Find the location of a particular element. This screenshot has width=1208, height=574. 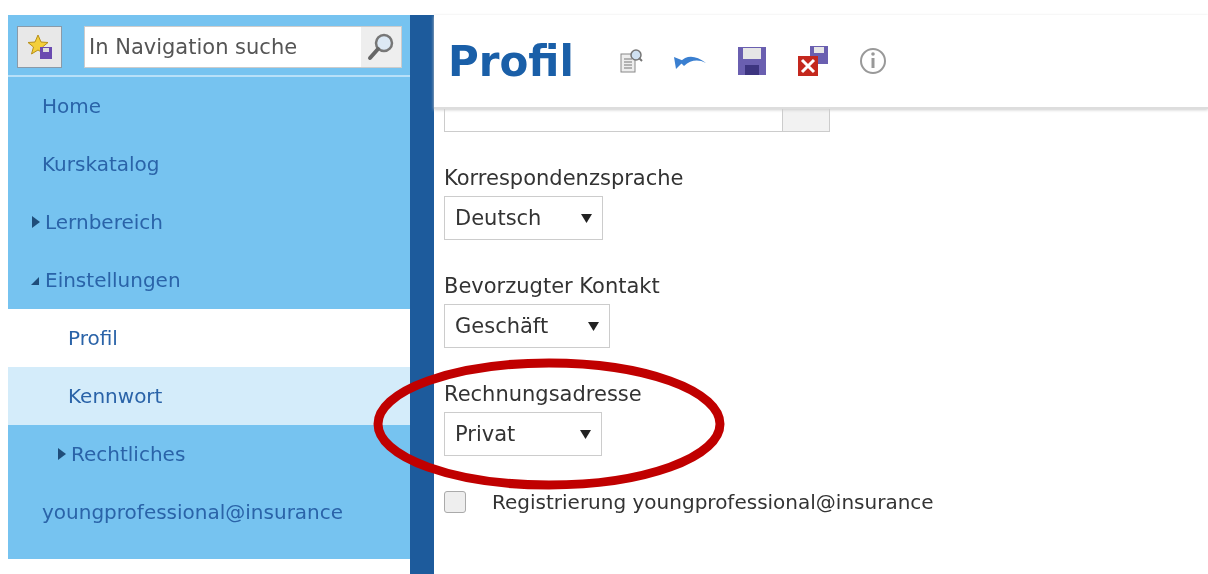

nav-item: Home is located at coordinates (209, 106).